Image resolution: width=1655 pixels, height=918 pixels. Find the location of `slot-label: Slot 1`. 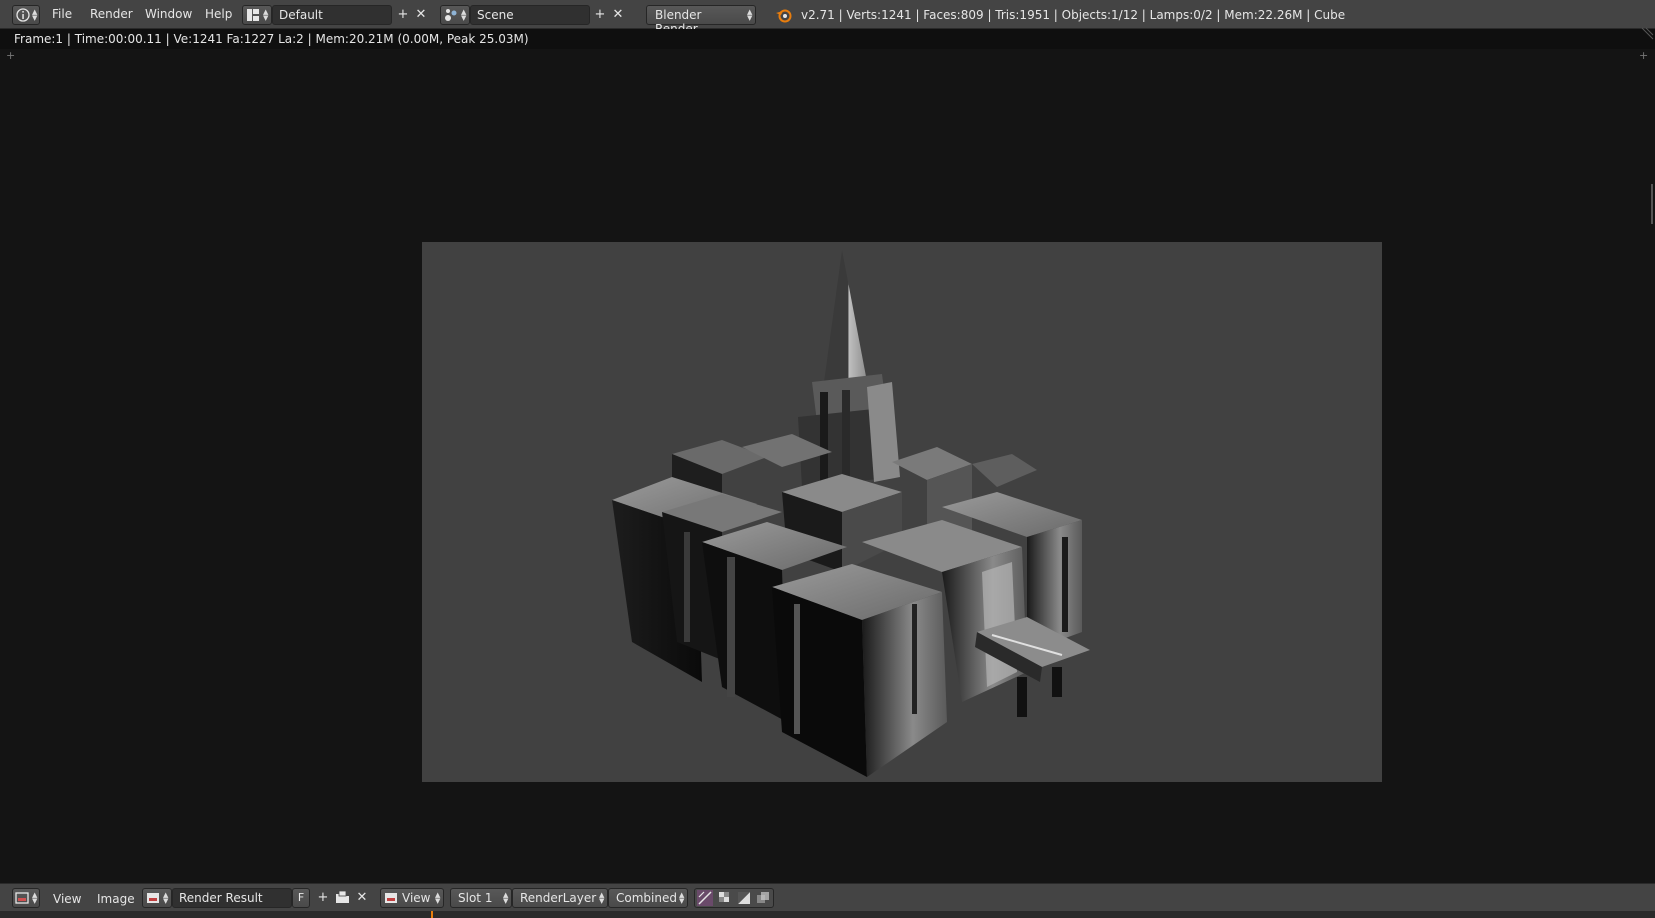

slot-label: Slot 1 is located at coordinates (475, 898).